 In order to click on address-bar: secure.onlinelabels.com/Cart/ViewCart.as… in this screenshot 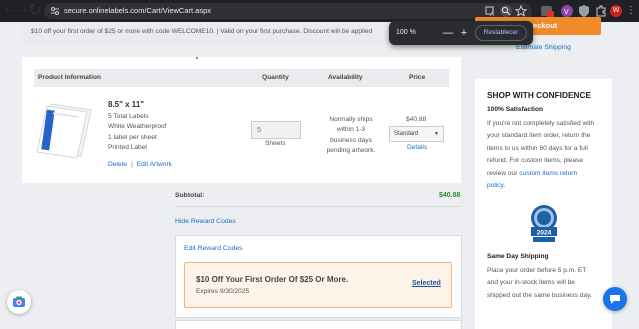, I will do `click(288, 11)`.